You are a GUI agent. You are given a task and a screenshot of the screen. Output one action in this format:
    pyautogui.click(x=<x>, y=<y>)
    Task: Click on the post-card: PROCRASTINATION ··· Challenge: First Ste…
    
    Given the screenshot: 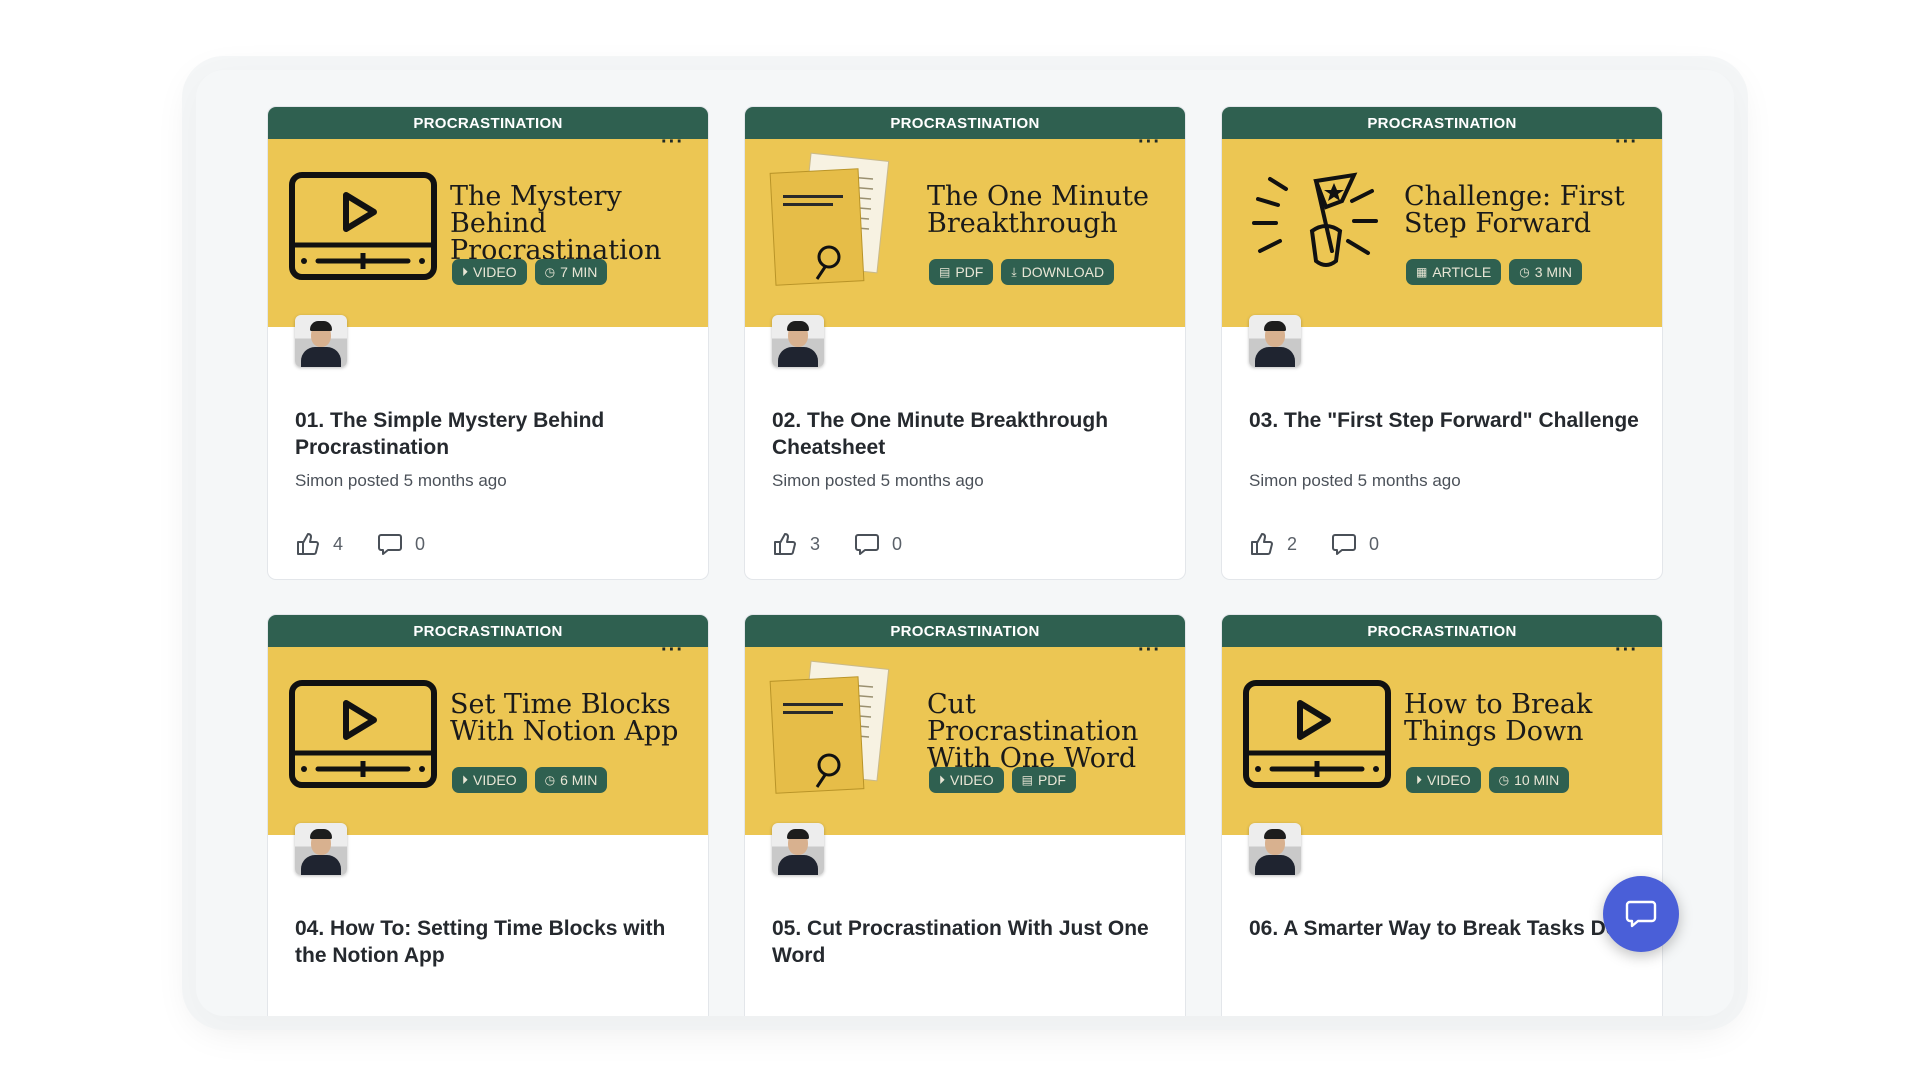 What is the action you would take?
    pyautogui.click(x=1442, y=343)
    